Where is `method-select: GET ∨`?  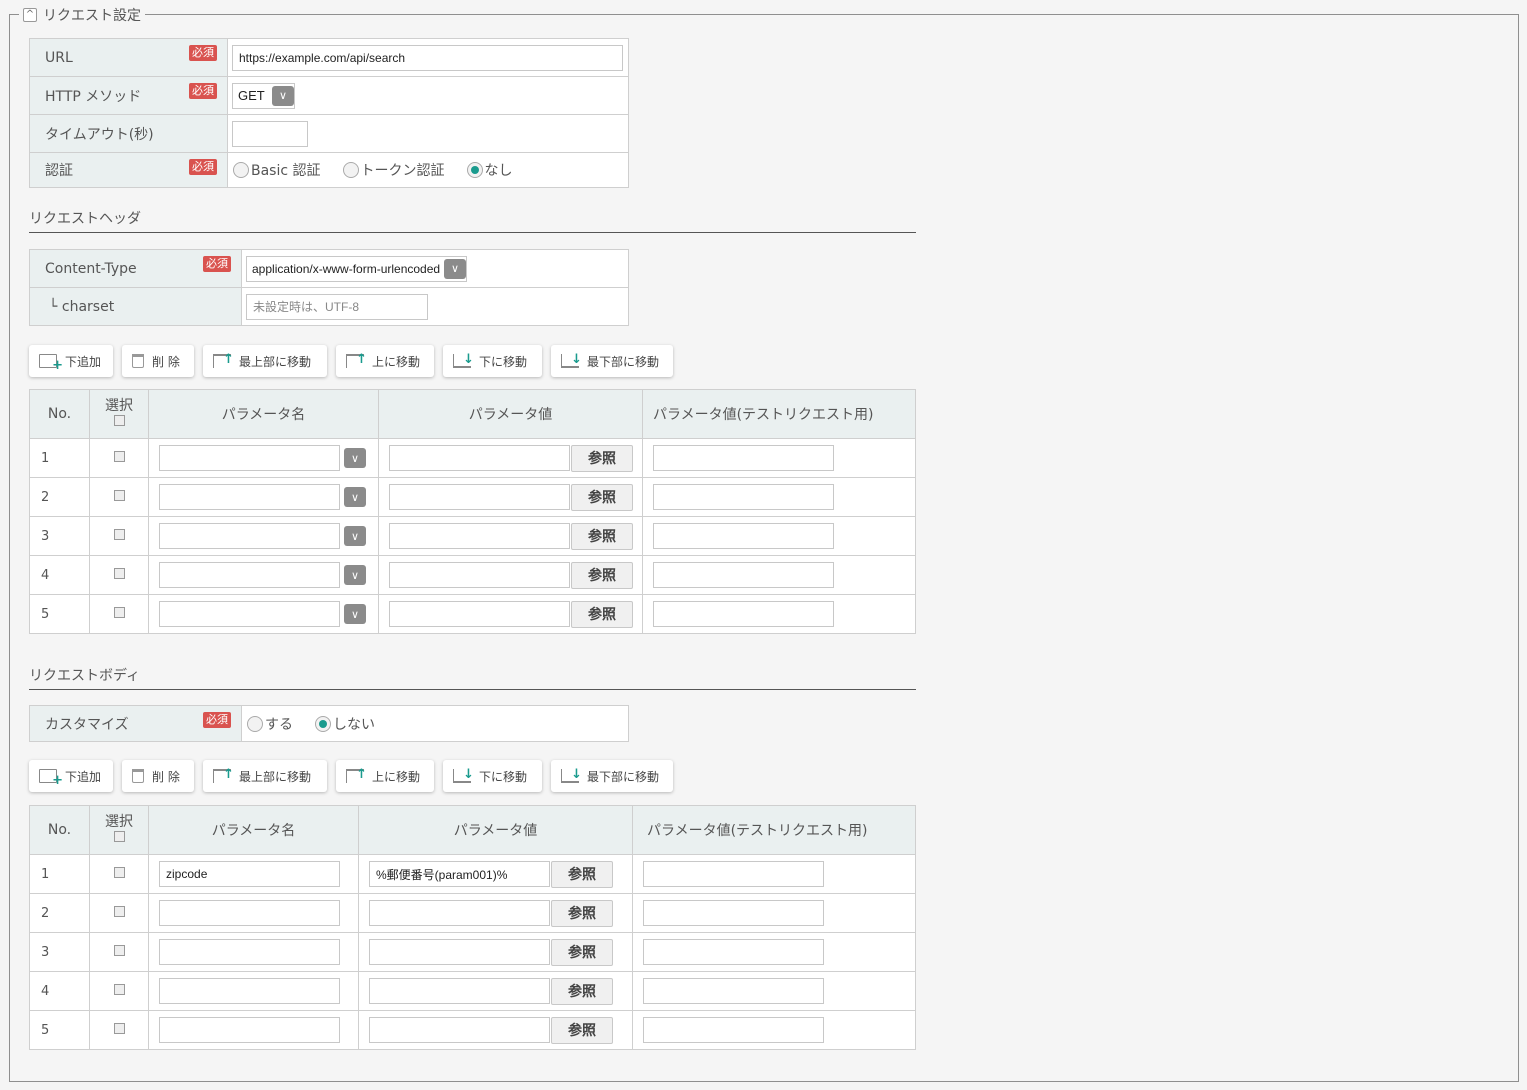
method-select: GET ∨ is located at coordinates (263, 95).